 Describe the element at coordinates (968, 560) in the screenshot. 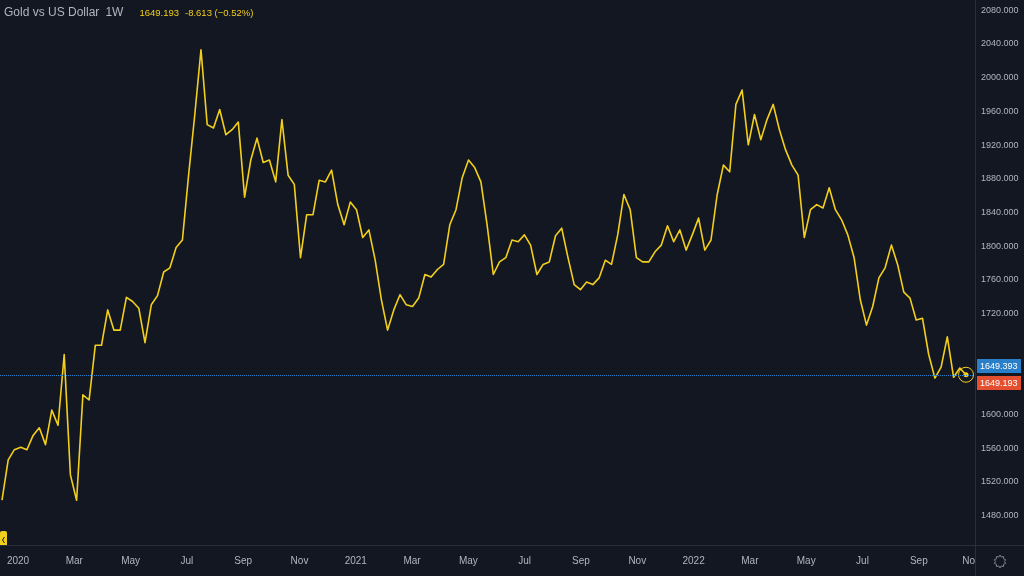

I see `x-axis-label: No` at that location.